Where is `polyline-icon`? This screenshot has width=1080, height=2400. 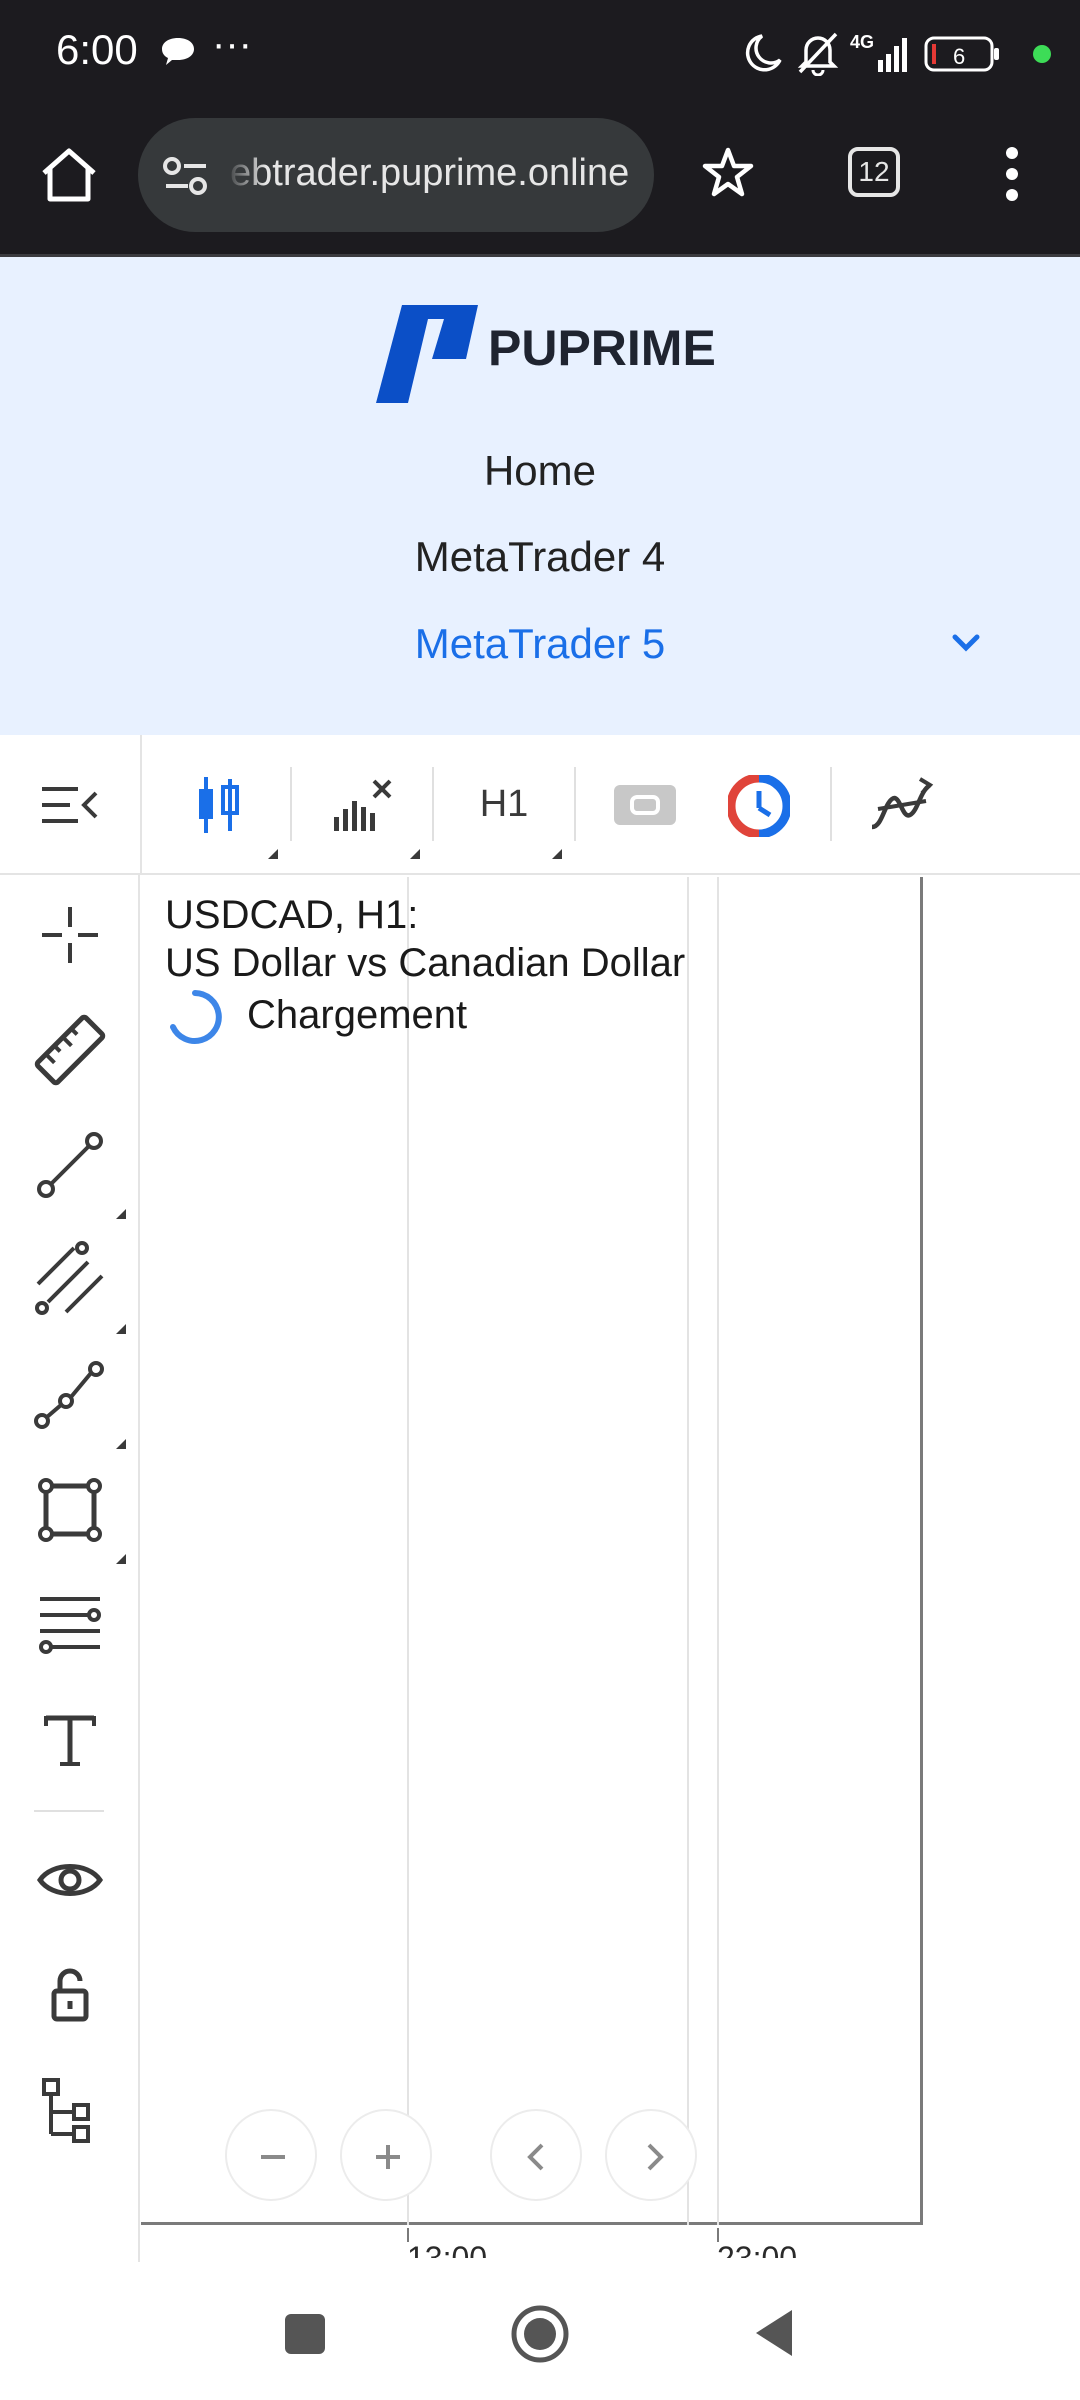 polyline-icon is located at coordinates (69, 1395).